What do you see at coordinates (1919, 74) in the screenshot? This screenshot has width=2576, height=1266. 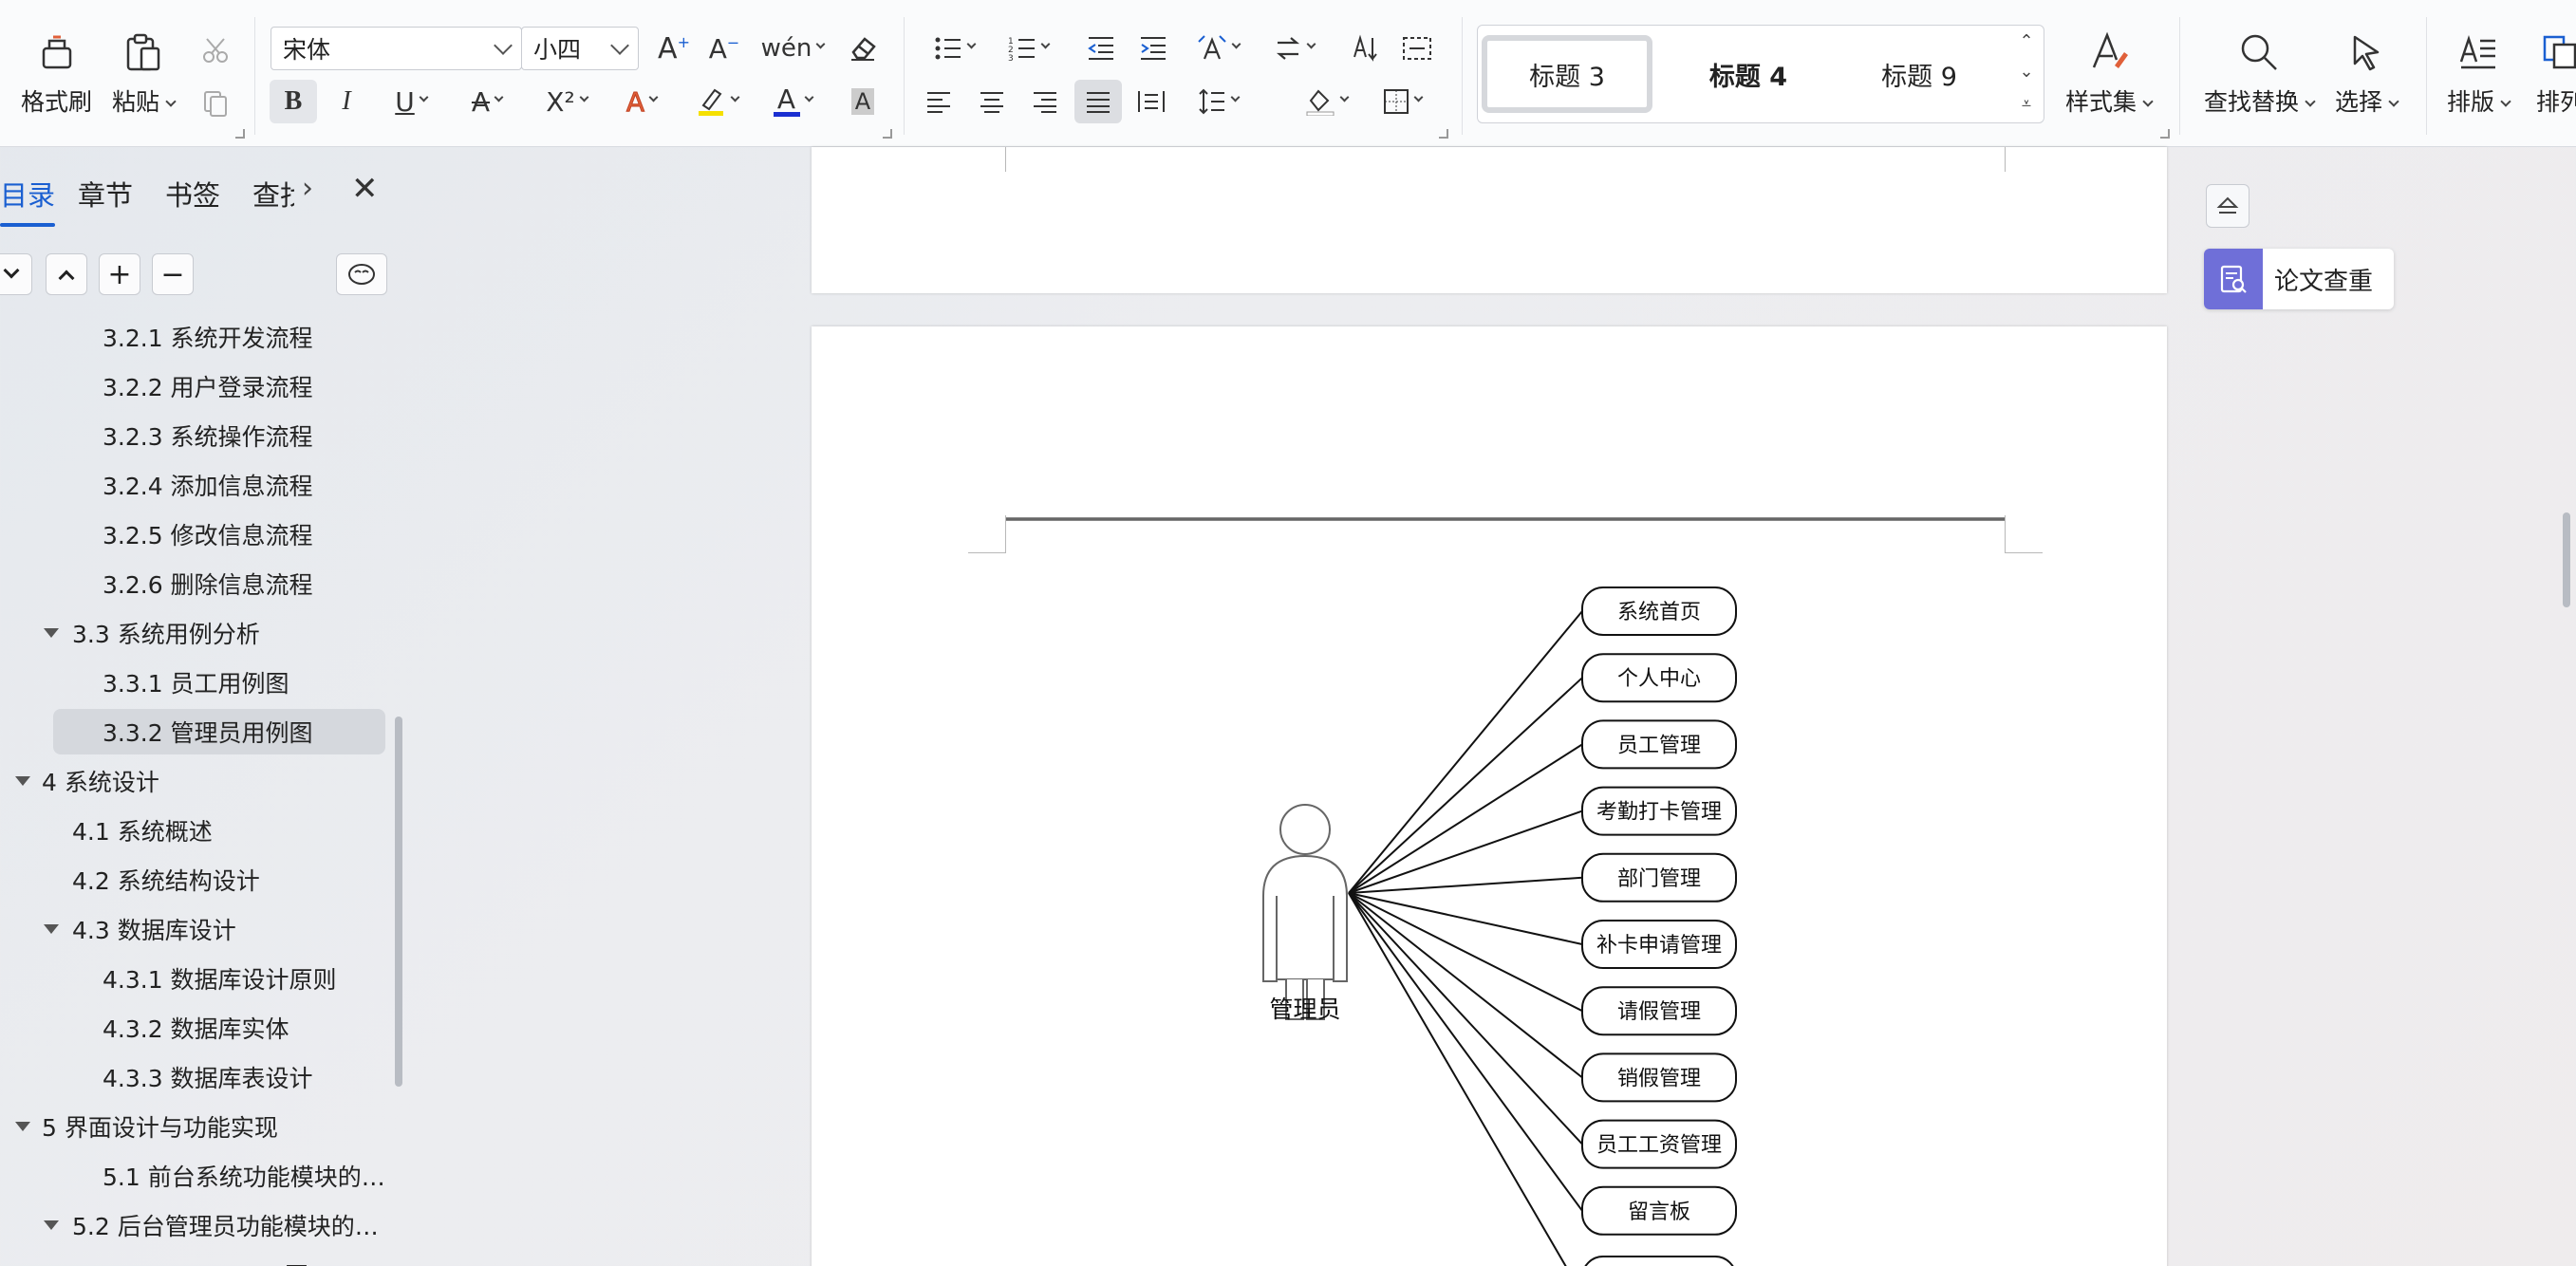 I see `style-heading-9: 标题 9` at bounding box center [1919, 74].